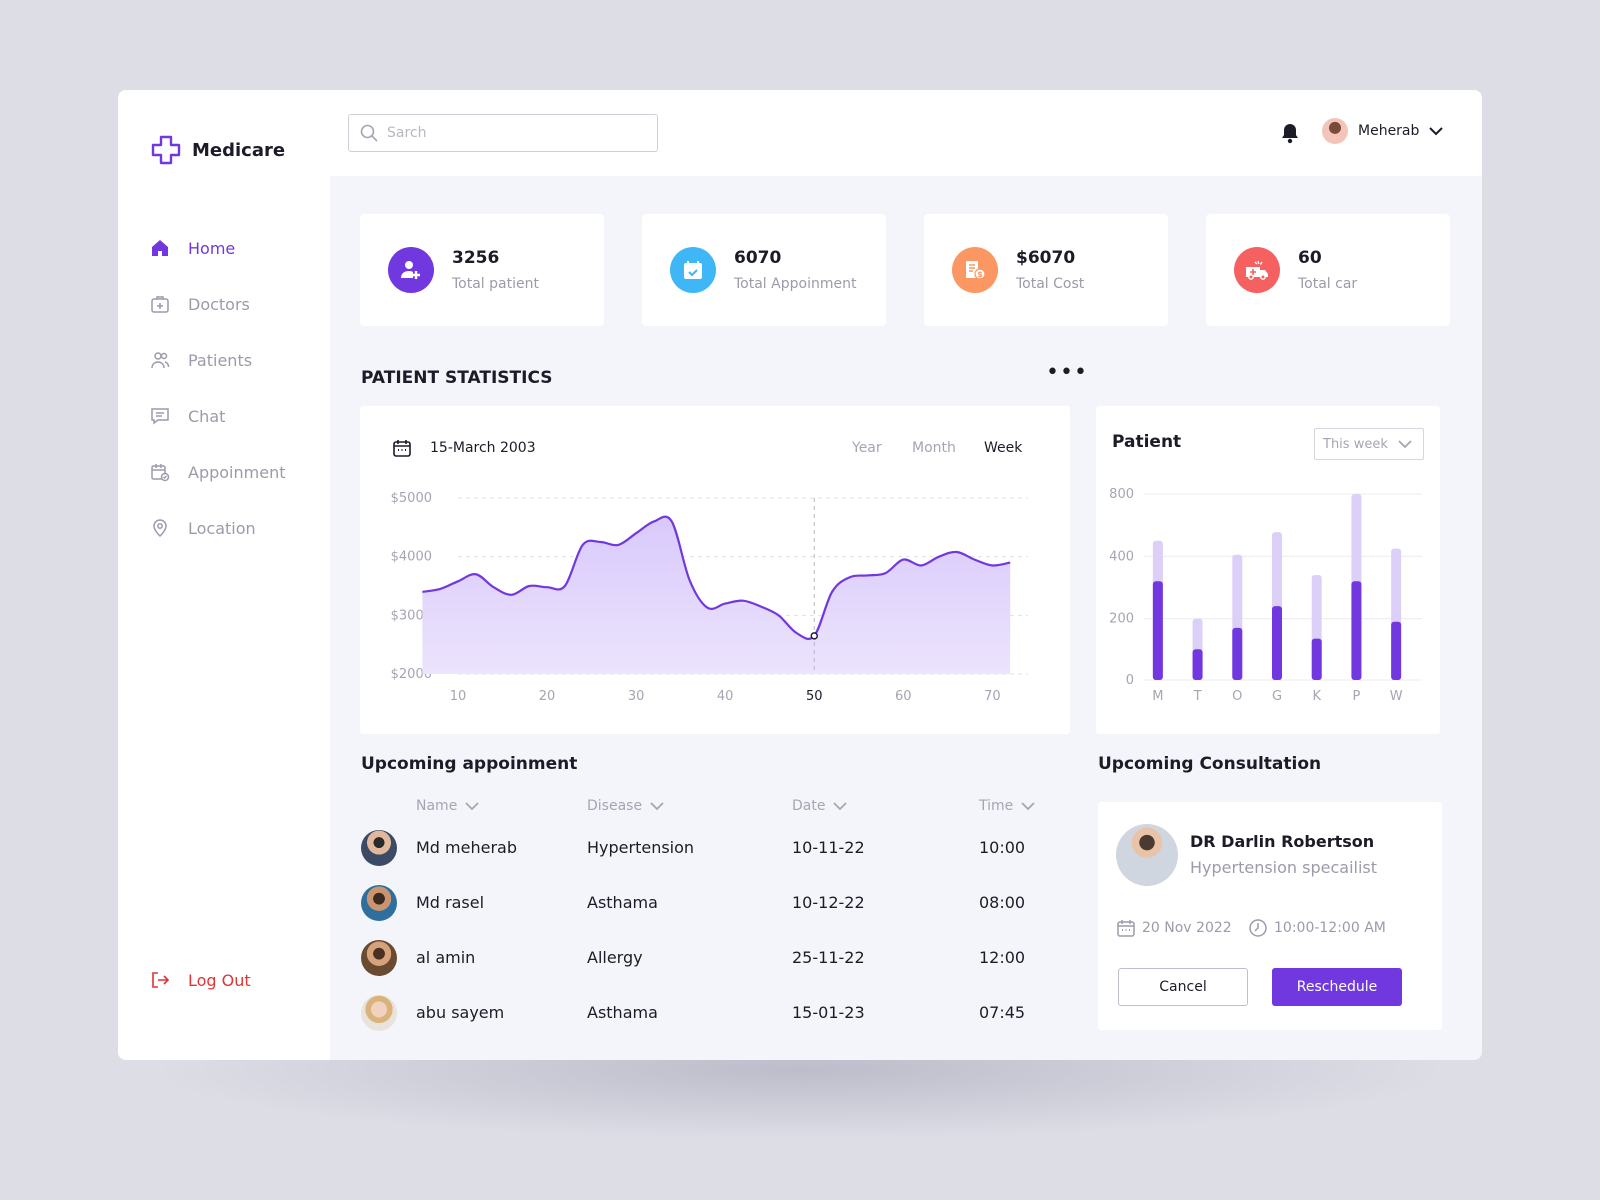  What do you see at coordinates (828, 902) in the screenshot?
I see `date: 10-12-22` at bounding box center [828, 902].